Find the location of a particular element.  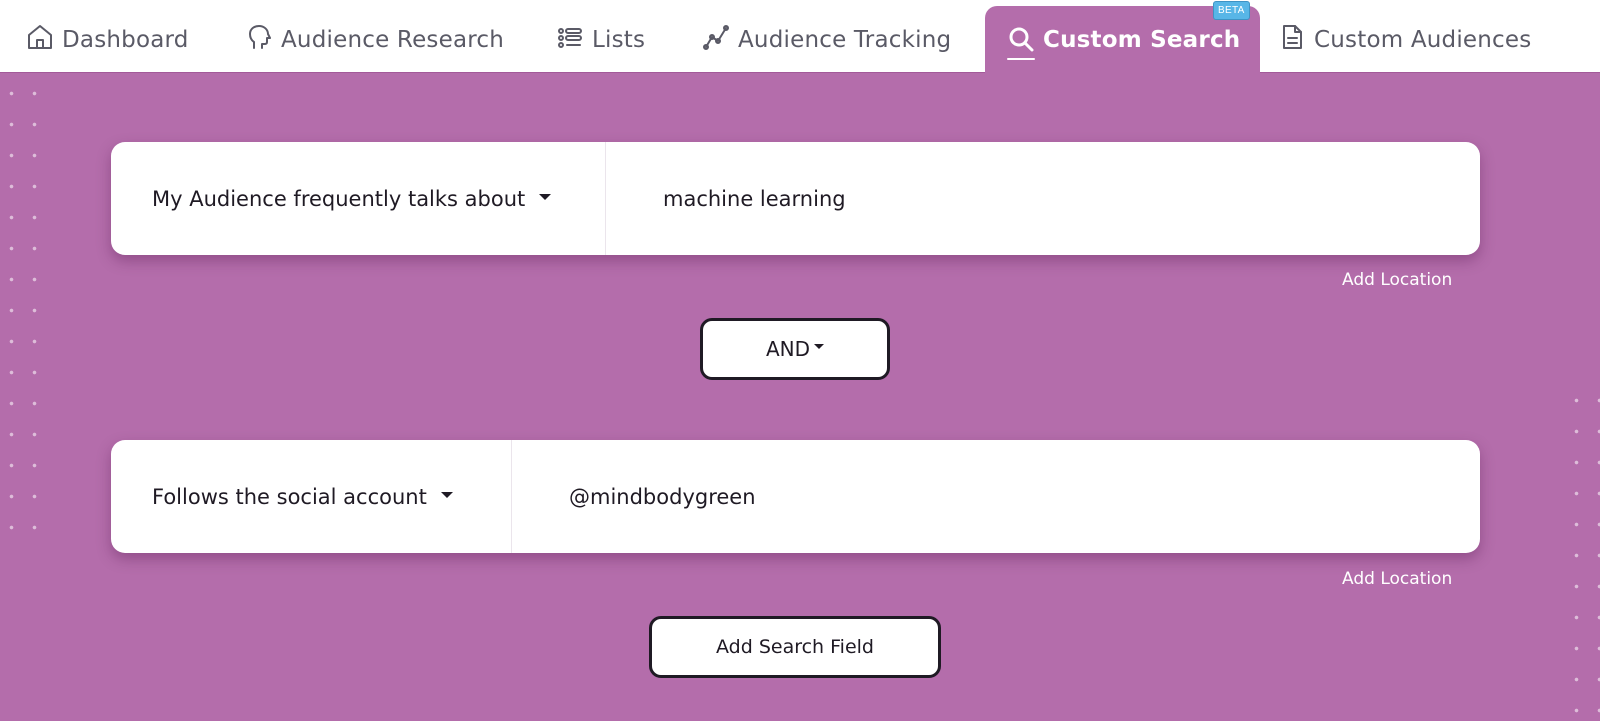

search-field-row: My Audience frequently talks about is located at coordinates (795, 198).